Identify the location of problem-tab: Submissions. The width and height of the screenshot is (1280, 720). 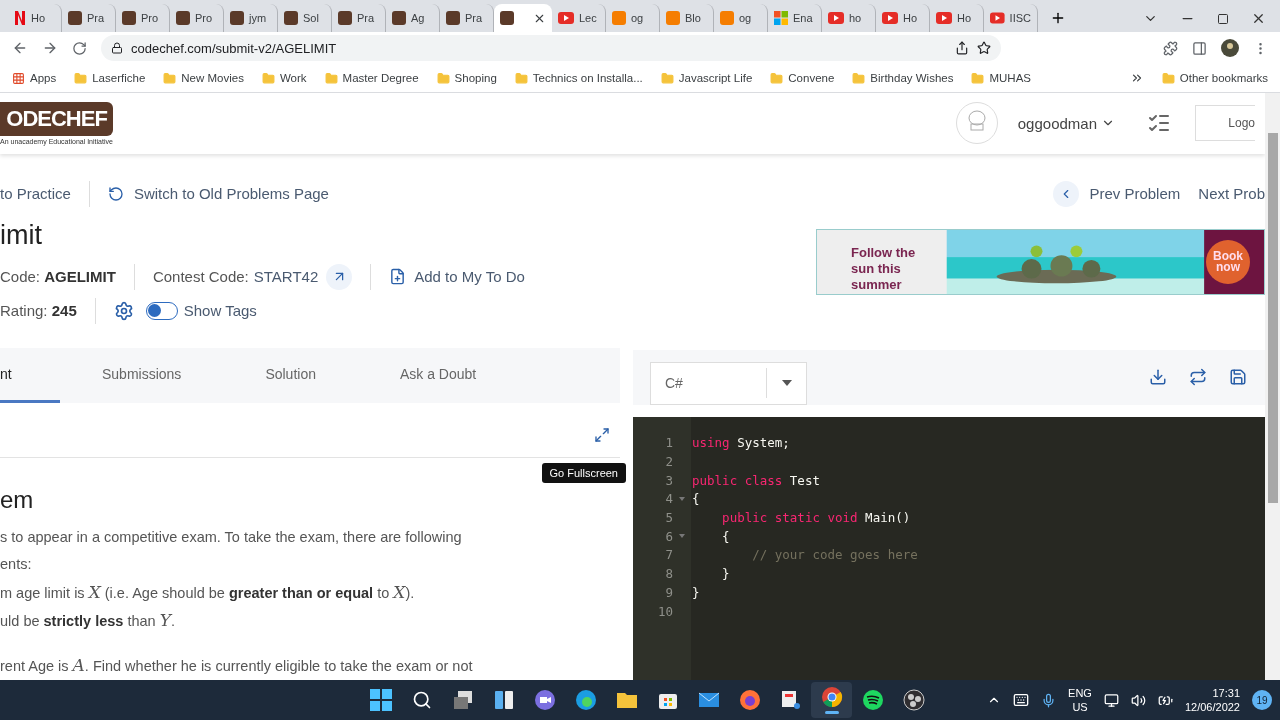
(142, 375).